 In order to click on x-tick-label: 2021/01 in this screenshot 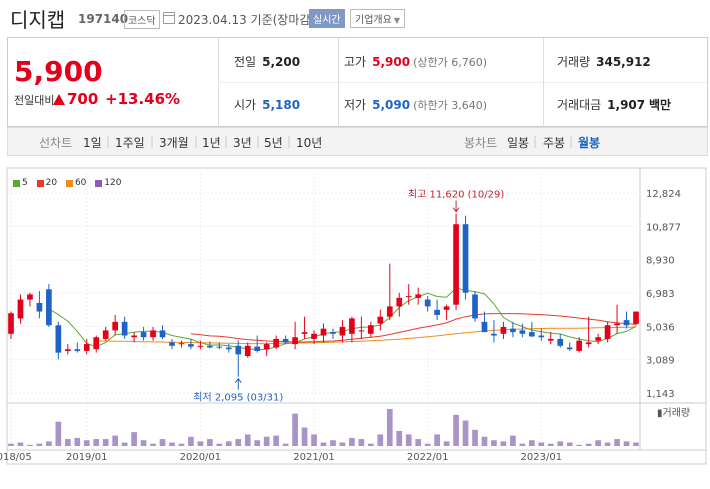, I will do `click(314, 457)`.